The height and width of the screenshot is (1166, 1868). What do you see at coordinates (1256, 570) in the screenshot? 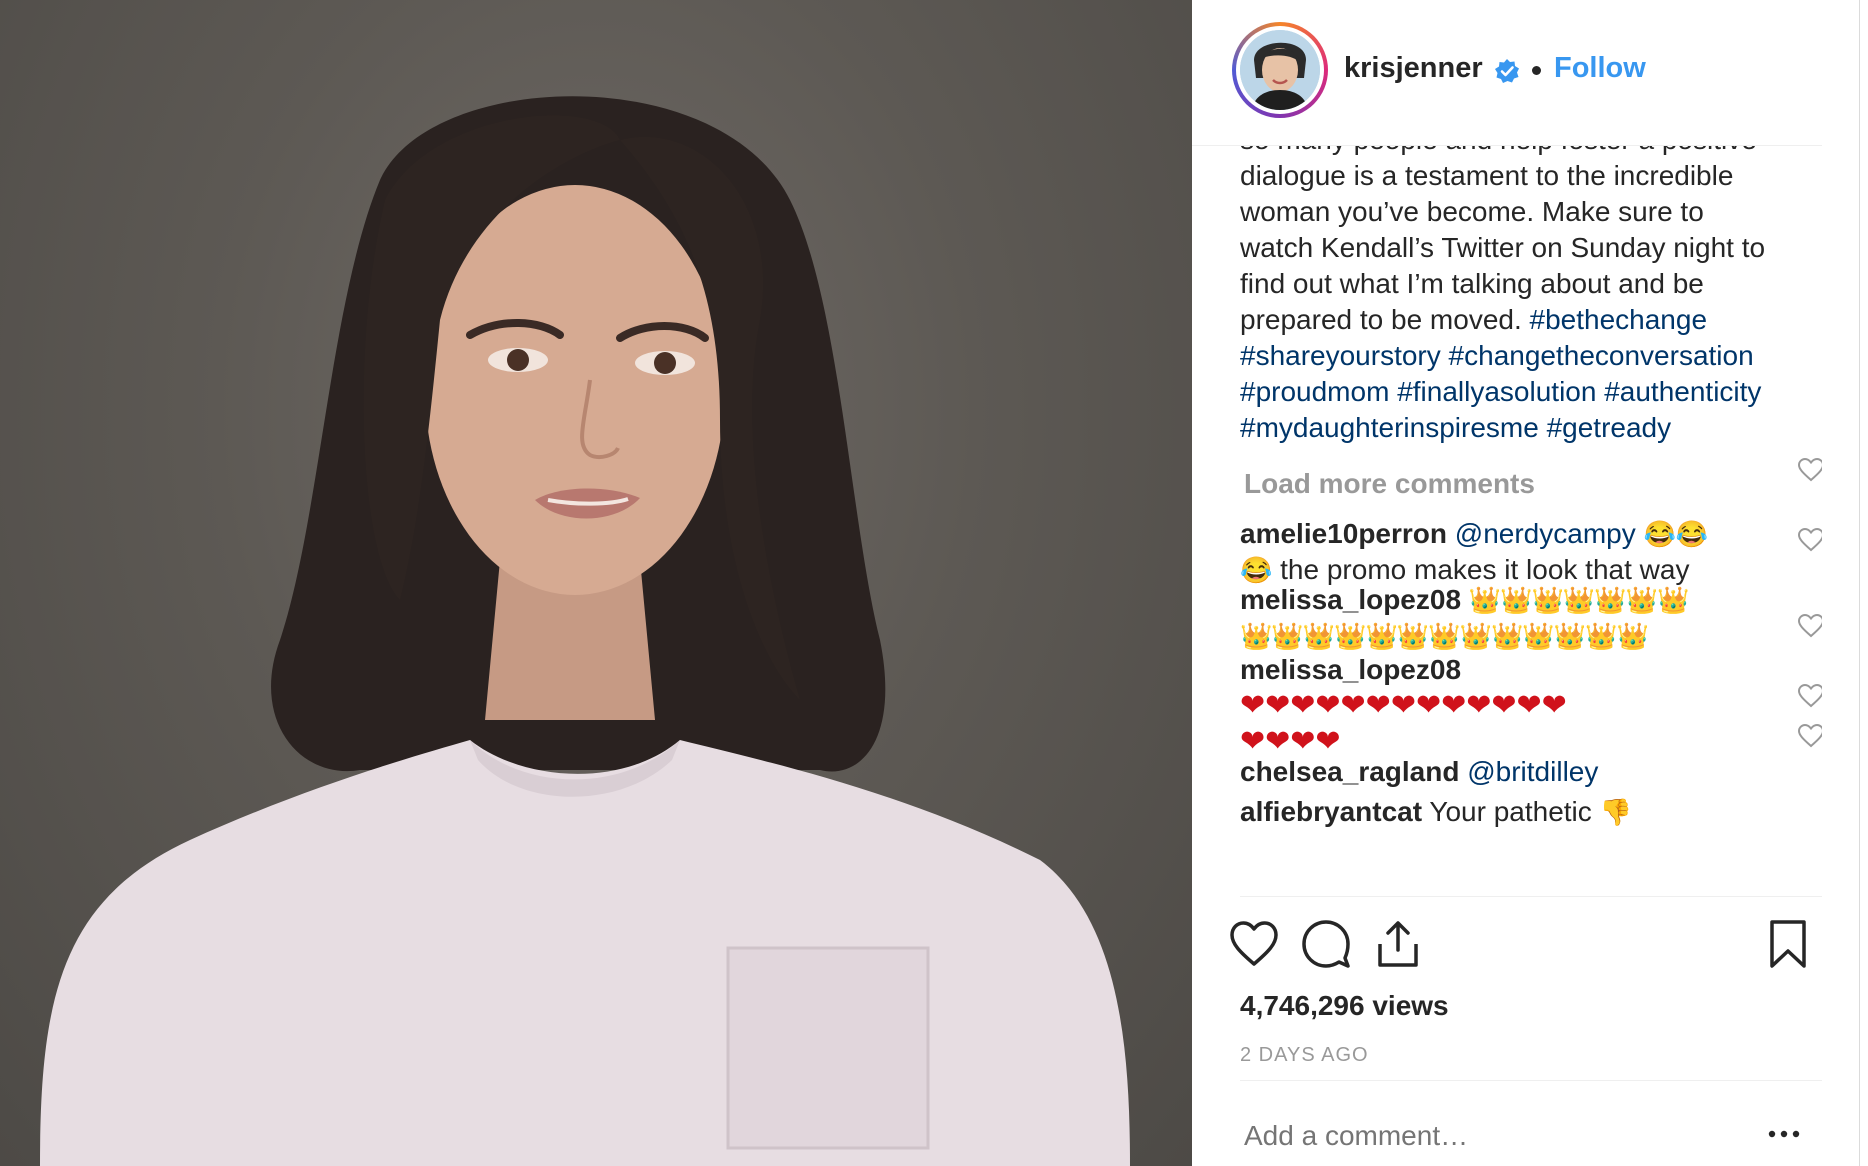
I see `laughing-emoji: 😂` at bounding box center [1256, 570].